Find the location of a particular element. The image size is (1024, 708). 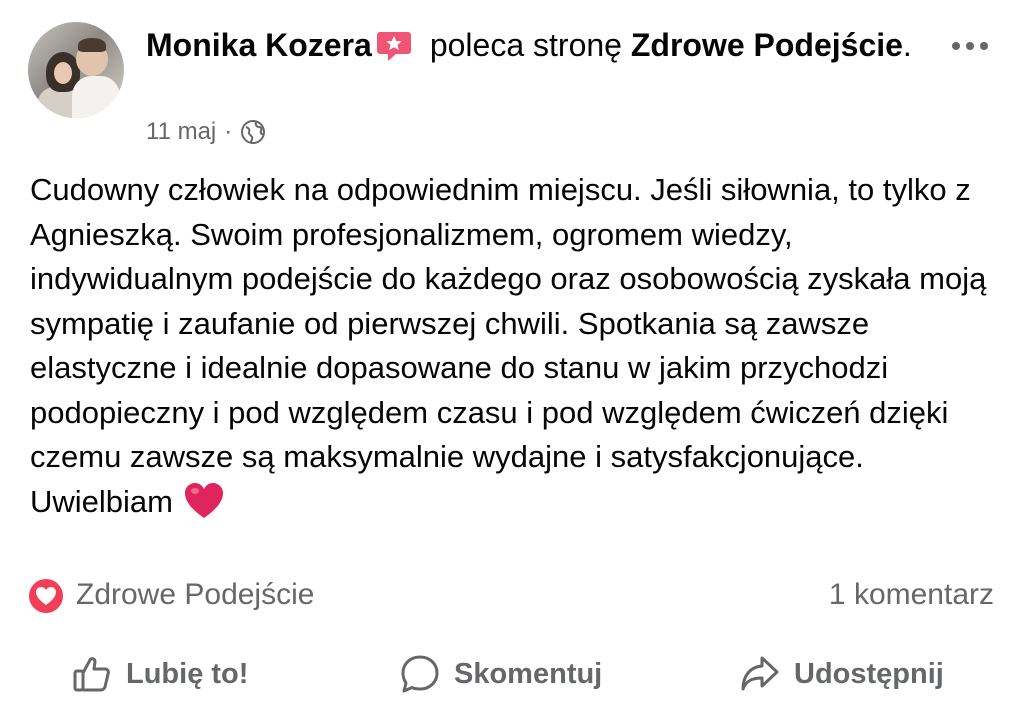

title-period: . is located at coordinates (907, 45).